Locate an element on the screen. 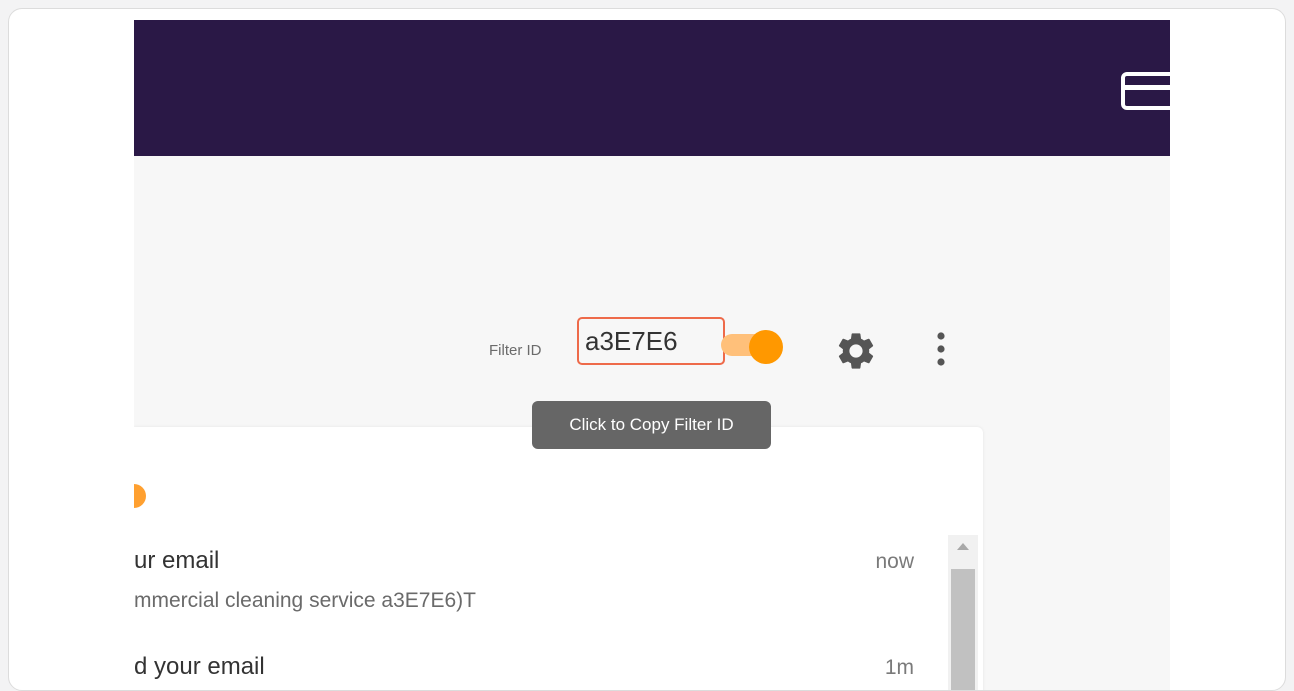 Image resolution: width=1294 pixels, height=691 pixels. list-item-title: d your email is located at coordinates (199, 666).